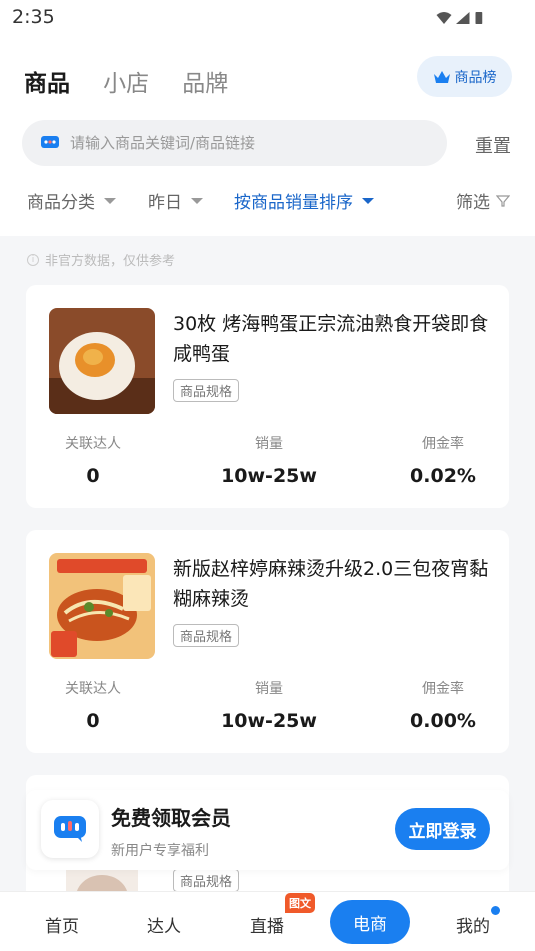  I want to click on filter-row: 商品分类 昨日 按商品销量排序 筛选, so click(272, 200).